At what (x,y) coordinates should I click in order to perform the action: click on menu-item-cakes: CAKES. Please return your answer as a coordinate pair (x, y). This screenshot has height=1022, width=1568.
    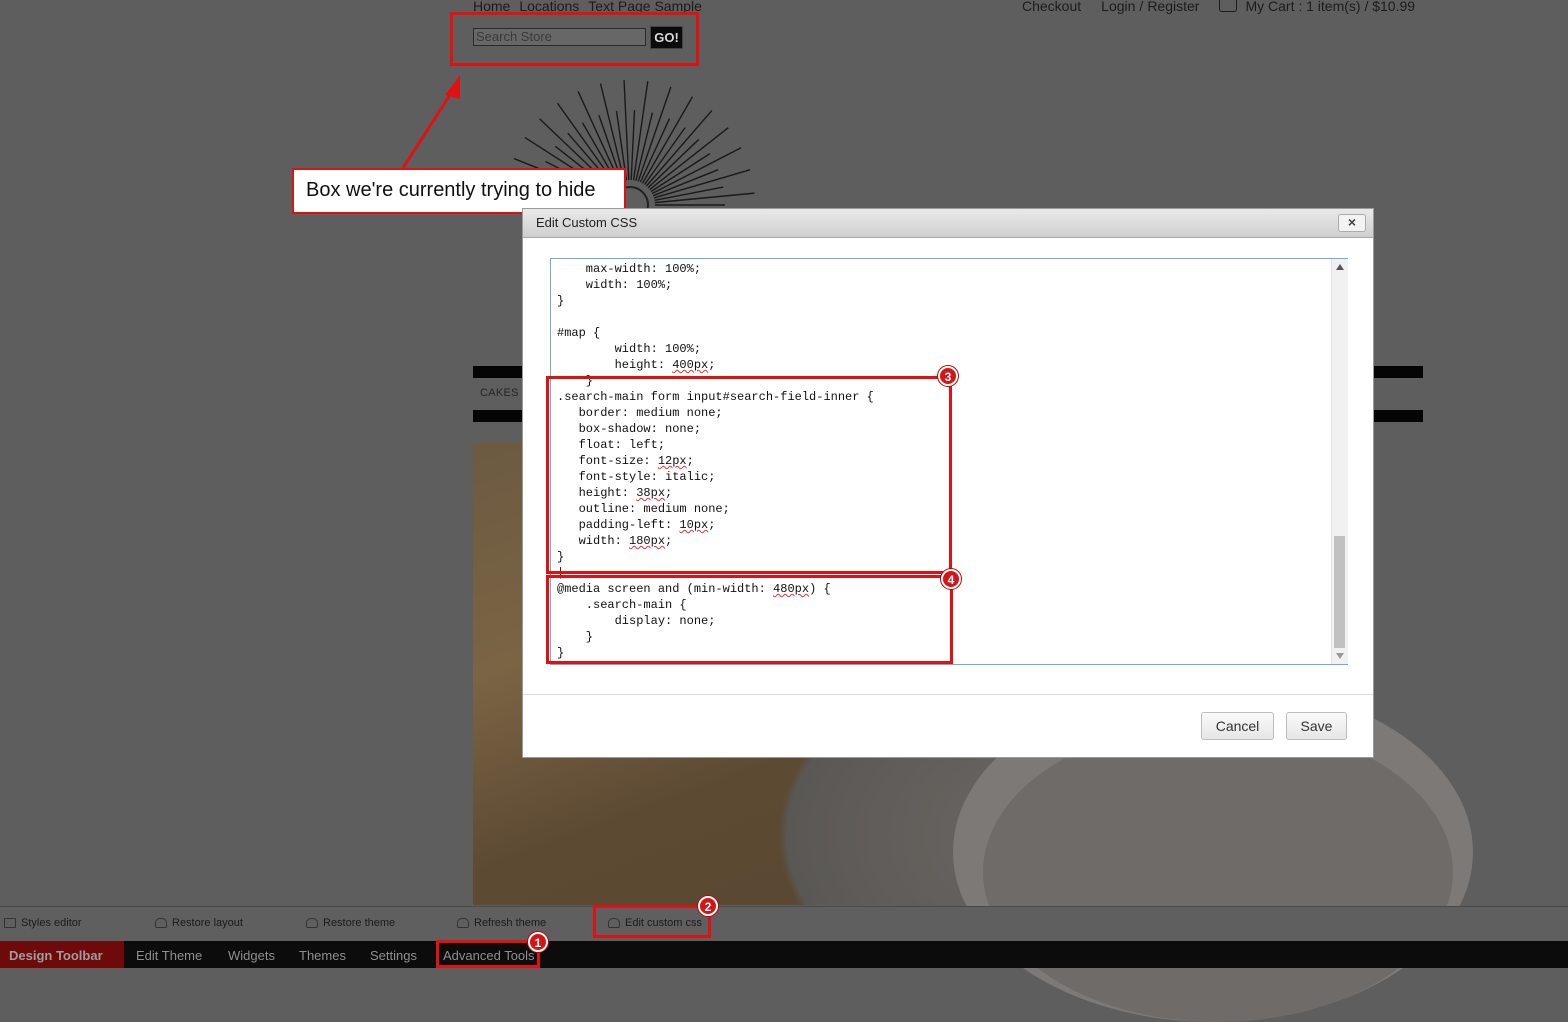
    Looking at the image, I should click on (499, 393).